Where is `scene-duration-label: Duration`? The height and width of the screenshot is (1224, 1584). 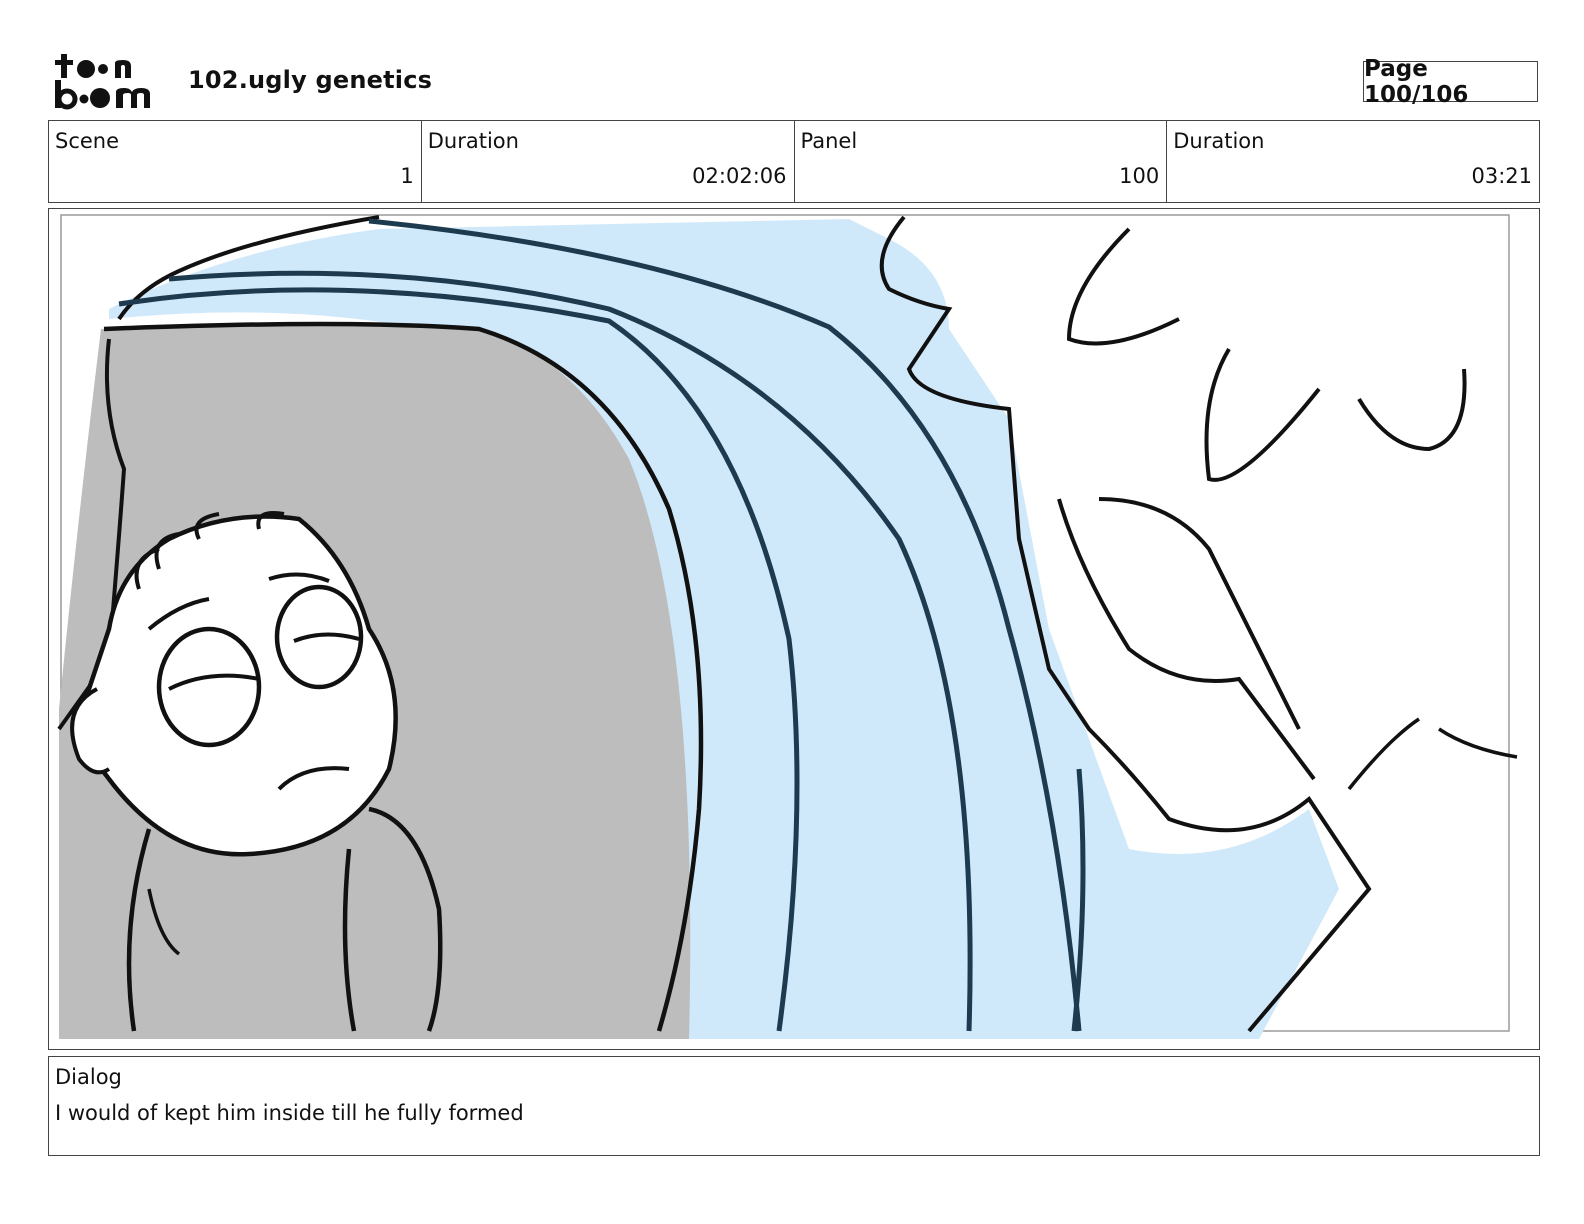 scene-duration-label: Duration is located at coordinates (473, 141).